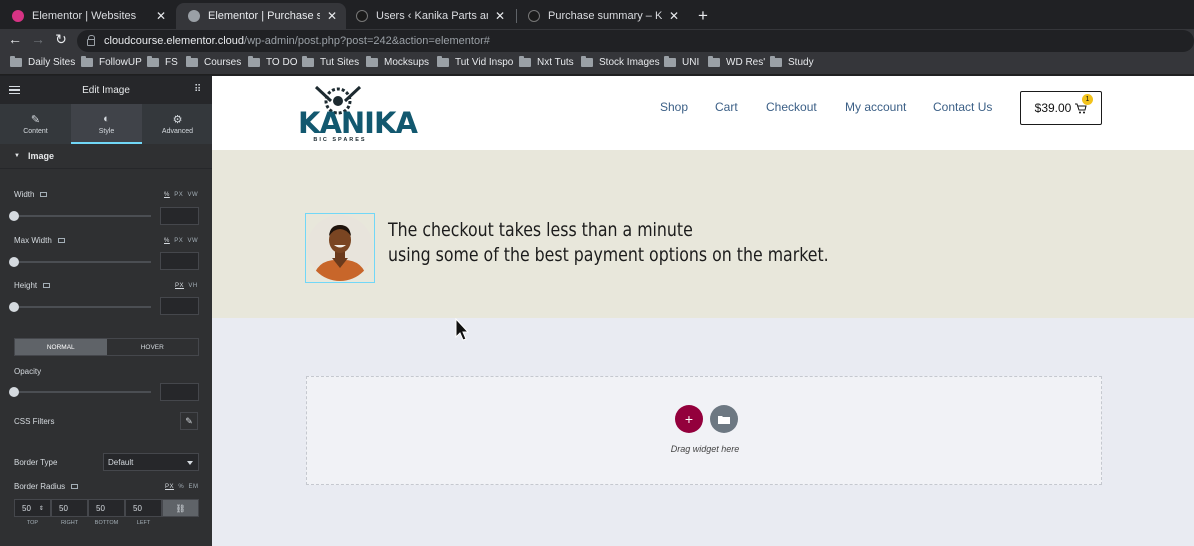 This screenshot has width=1194, height=546. What do you see at coordinates (153, 347) in the screenshot?
I see `tab-hover: HOVER` at bounding box center [153, 347].